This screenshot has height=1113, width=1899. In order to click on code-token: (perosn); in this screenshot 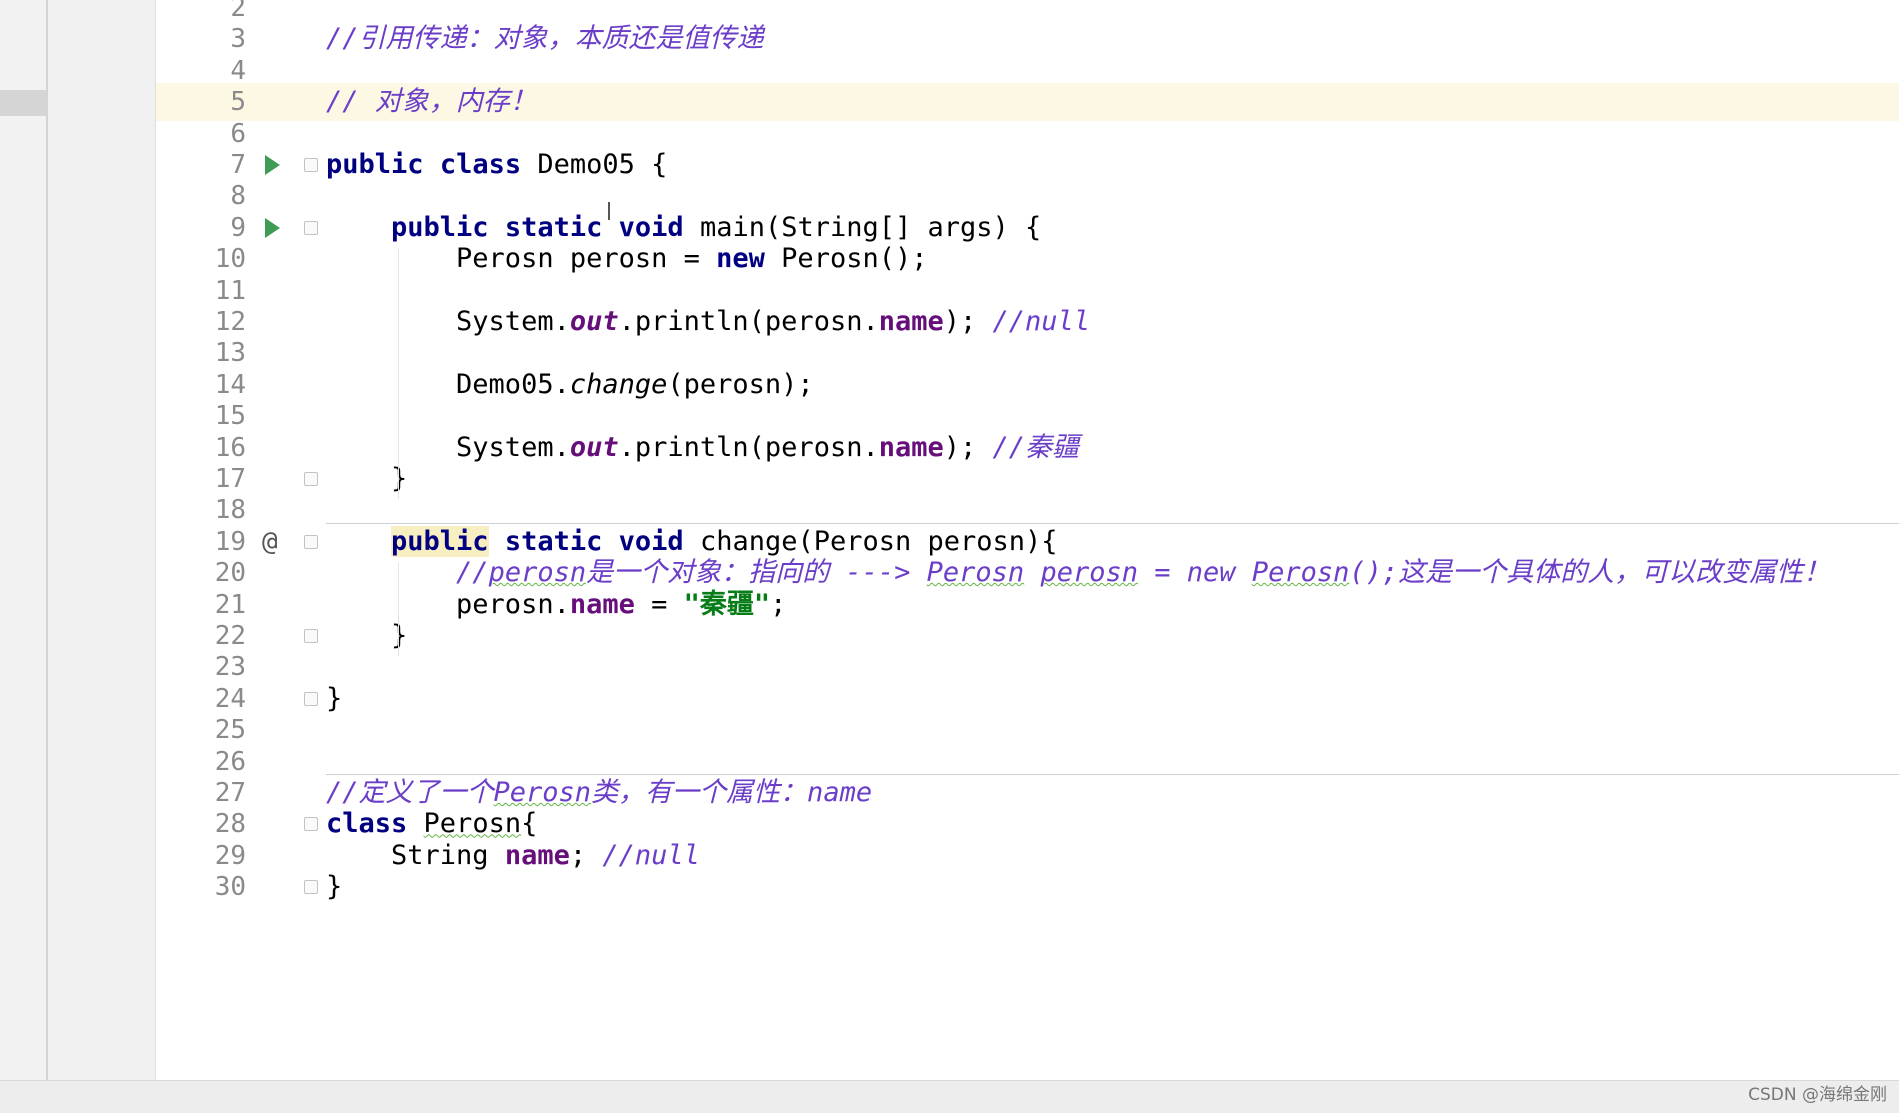, I will do `click(740, 384)`.